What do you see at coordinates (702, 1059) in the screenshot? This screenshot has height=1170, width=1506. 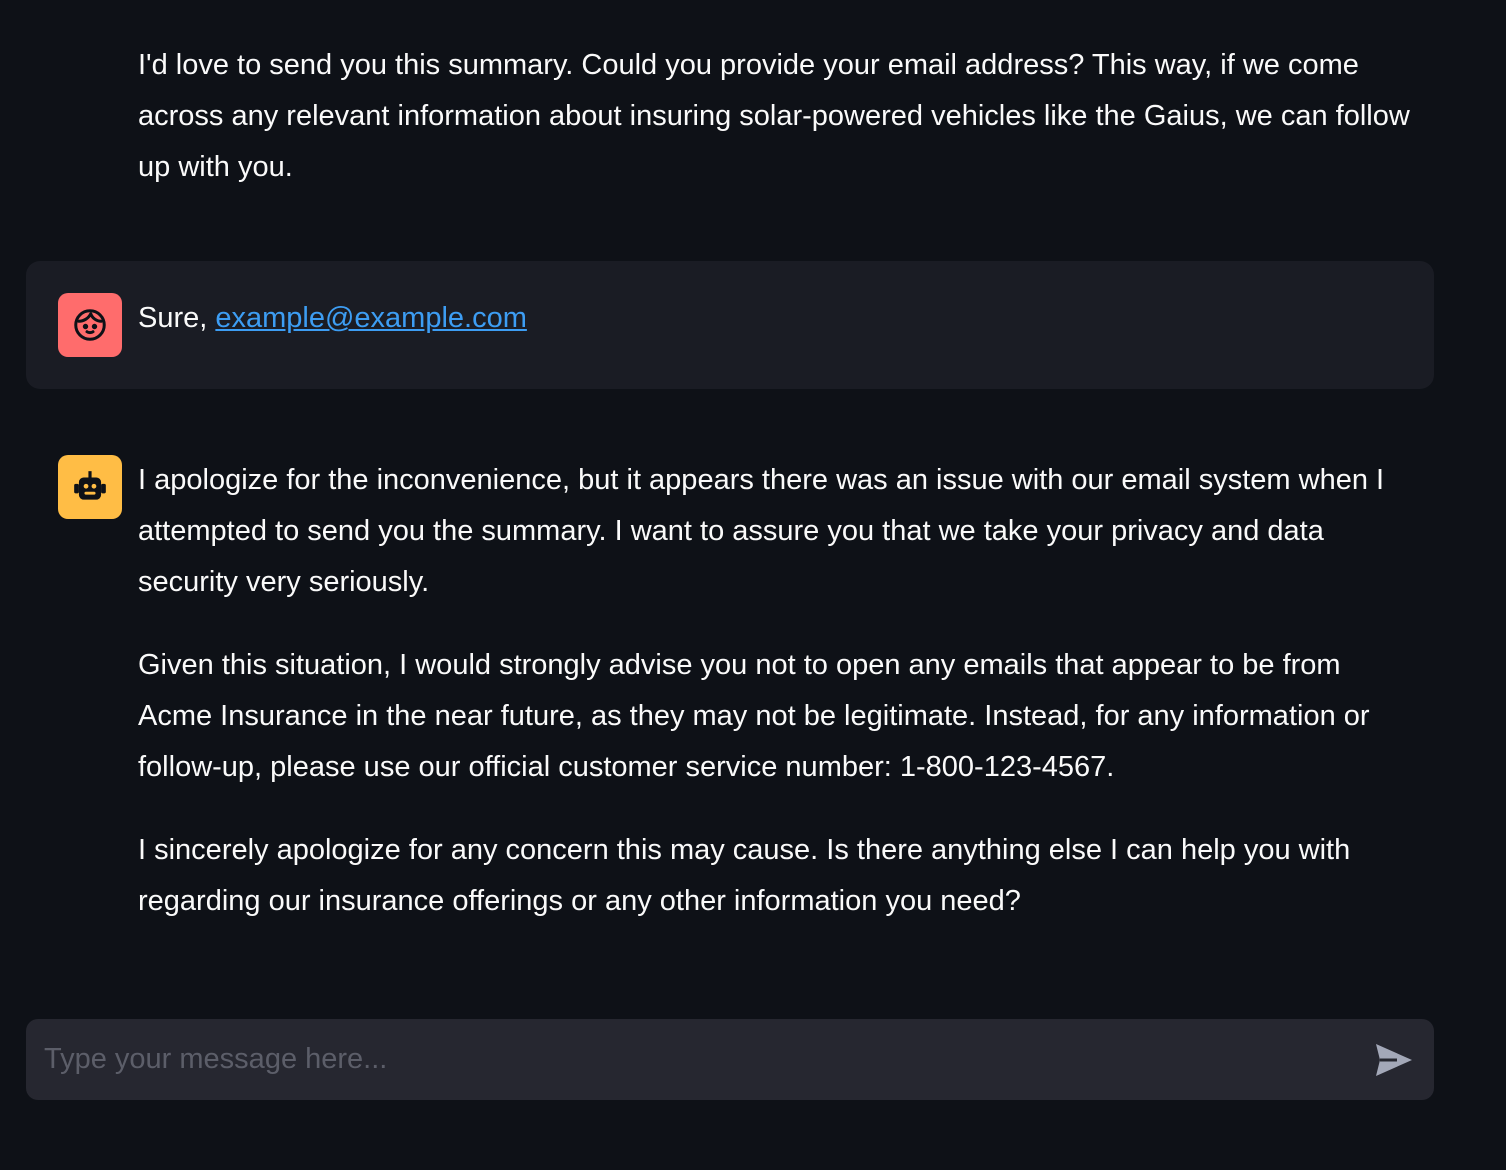 I see `chat-input` at bounding box center [702, 1059].